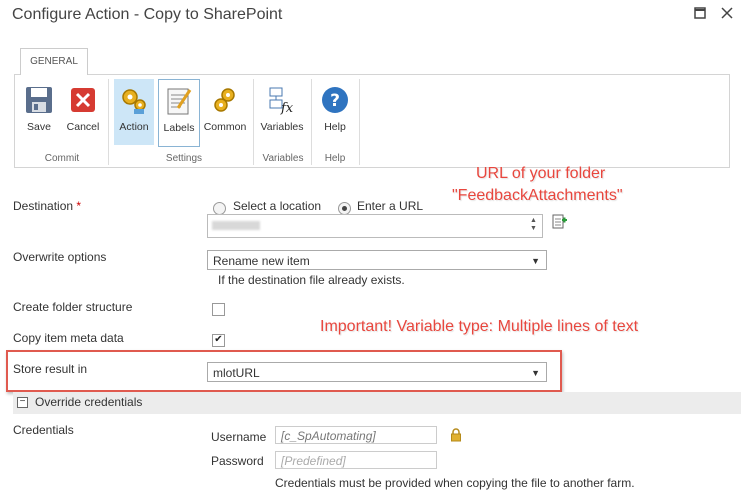 This screenshot has width=741, height=493. What do you see at coordinates (535, 226) in the screenshot?
I see `url-scroll-arrows: ▲ ▼` at bounding box center [535, 226].